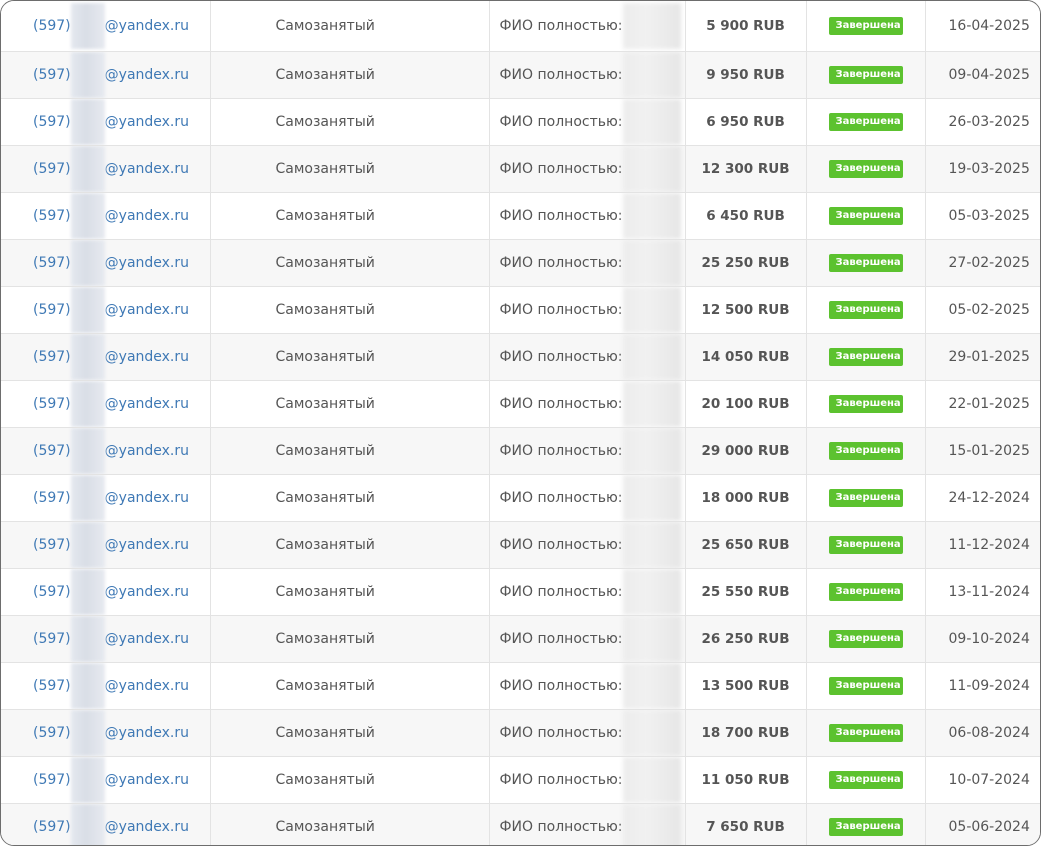 This screenshot has height=847, width=1042. What do you see at coordinates (746, 780) in the screenshot?
I see `amount-cell: 11 050 RUB` at bounding box center [746, 780].